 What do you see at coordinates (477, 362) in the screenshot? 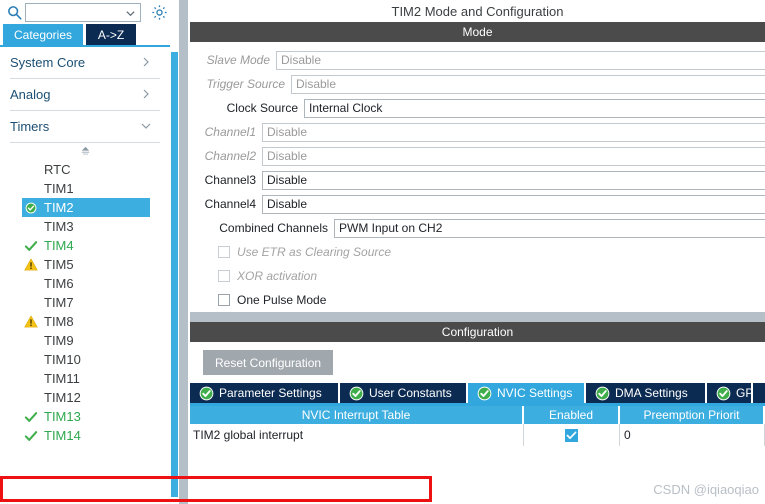
I see `reset-area: Reset Configuration` at bounding box center [477, 362].